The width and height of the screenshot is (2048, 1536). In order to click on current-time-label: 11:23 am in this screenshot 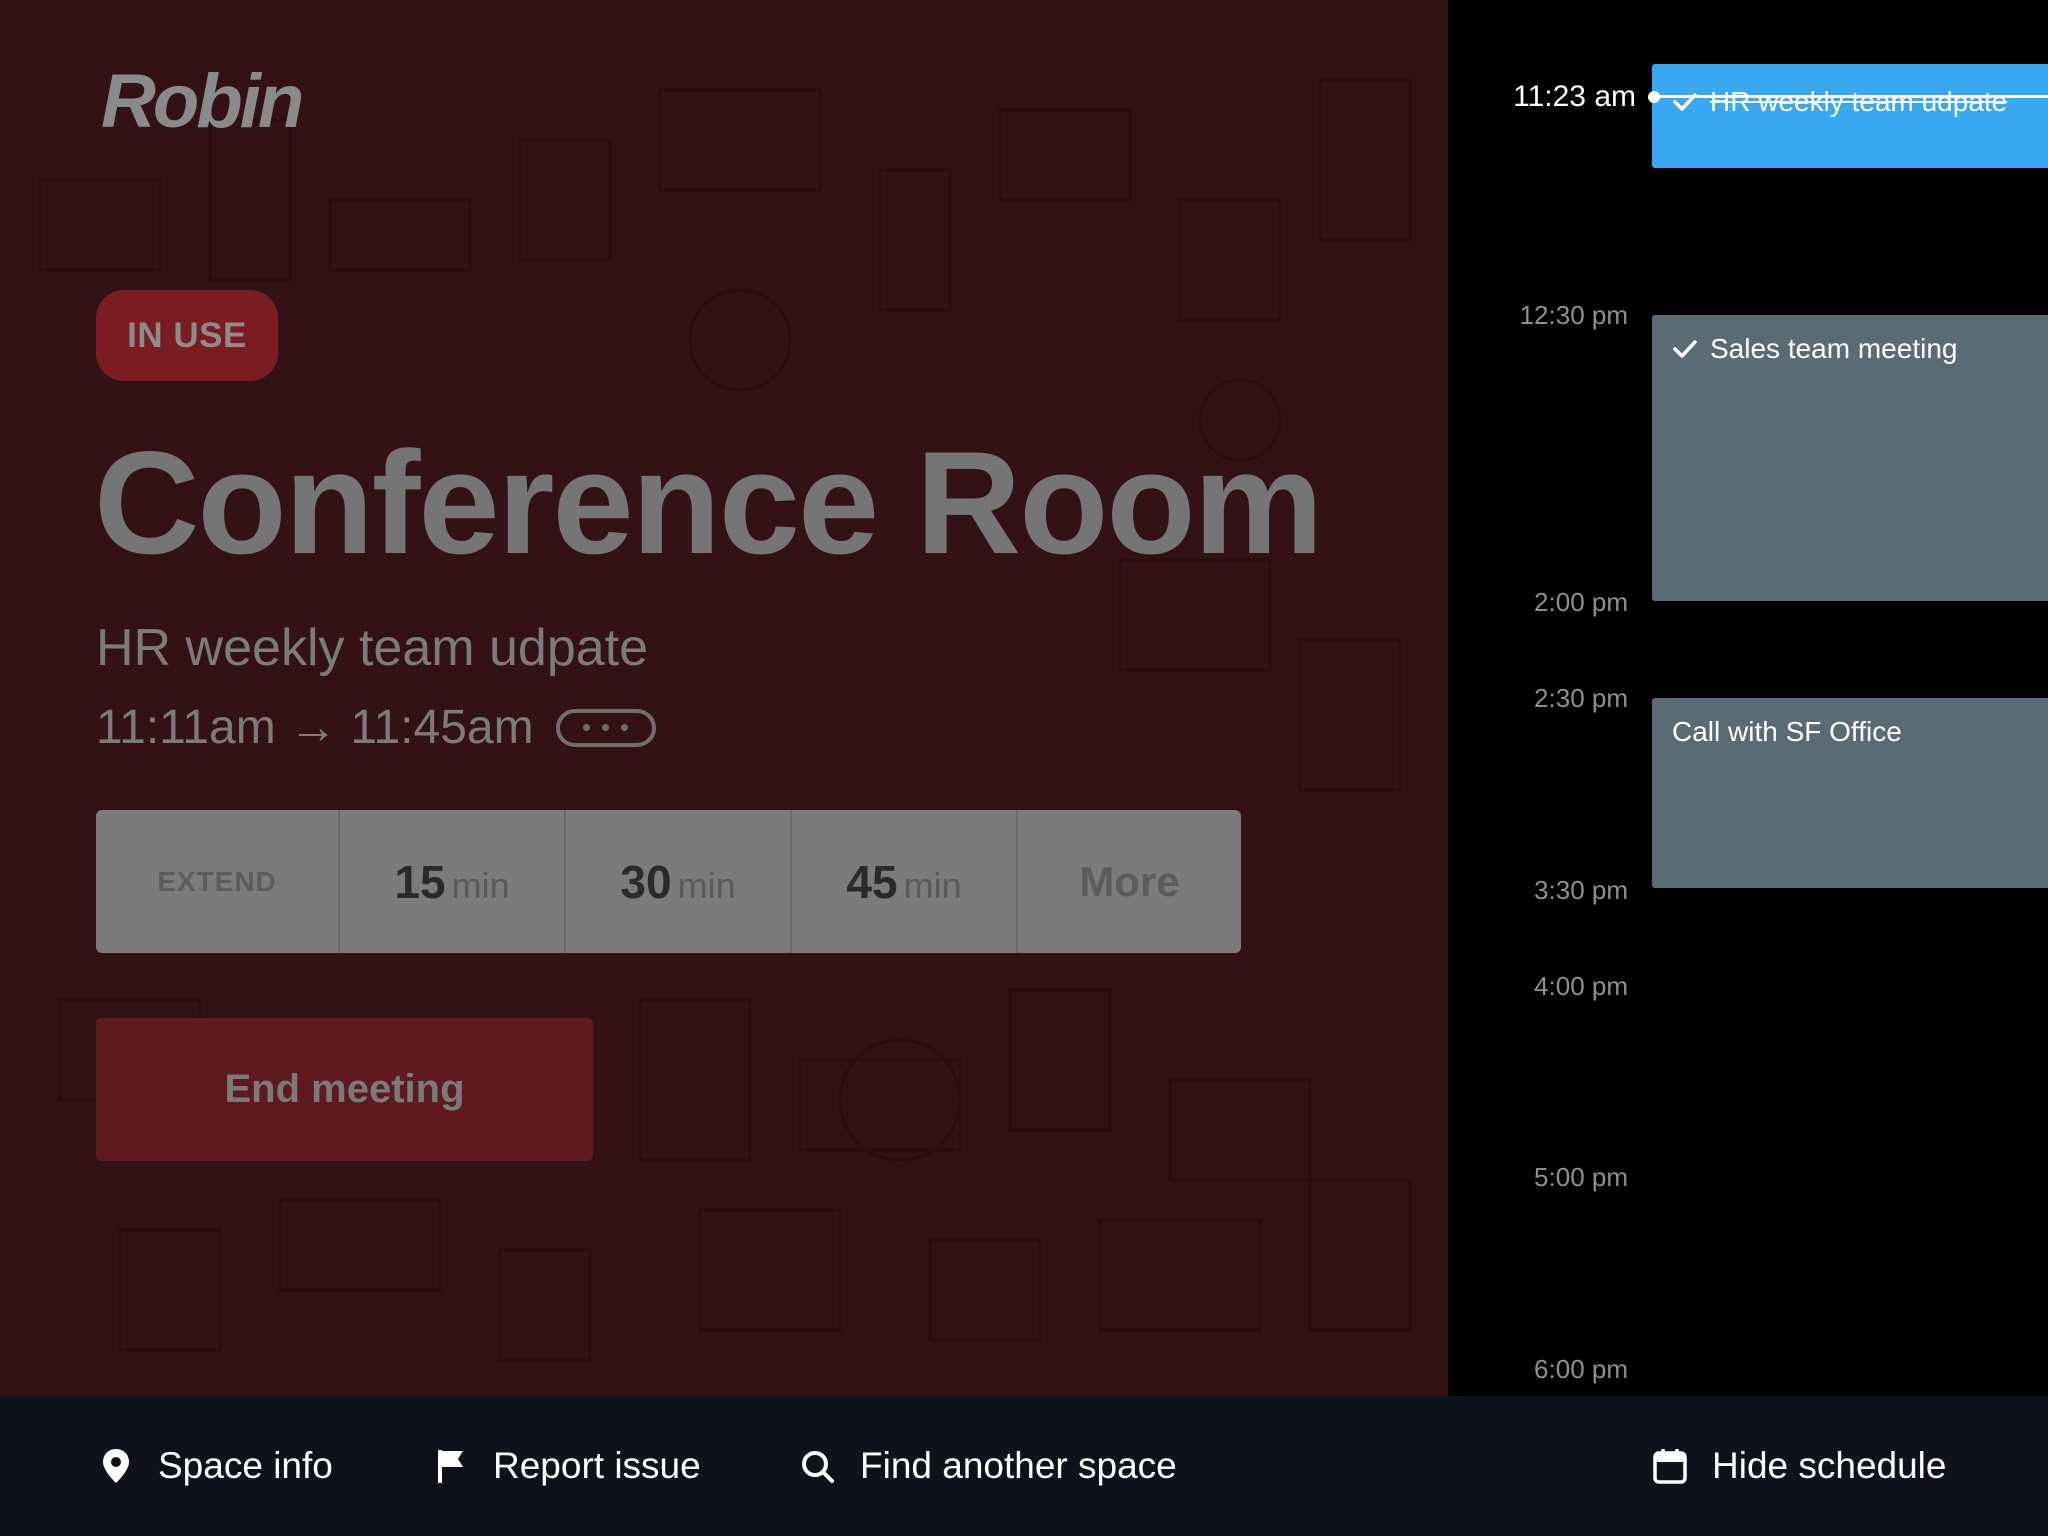, I will do `click(1574, 96)`.